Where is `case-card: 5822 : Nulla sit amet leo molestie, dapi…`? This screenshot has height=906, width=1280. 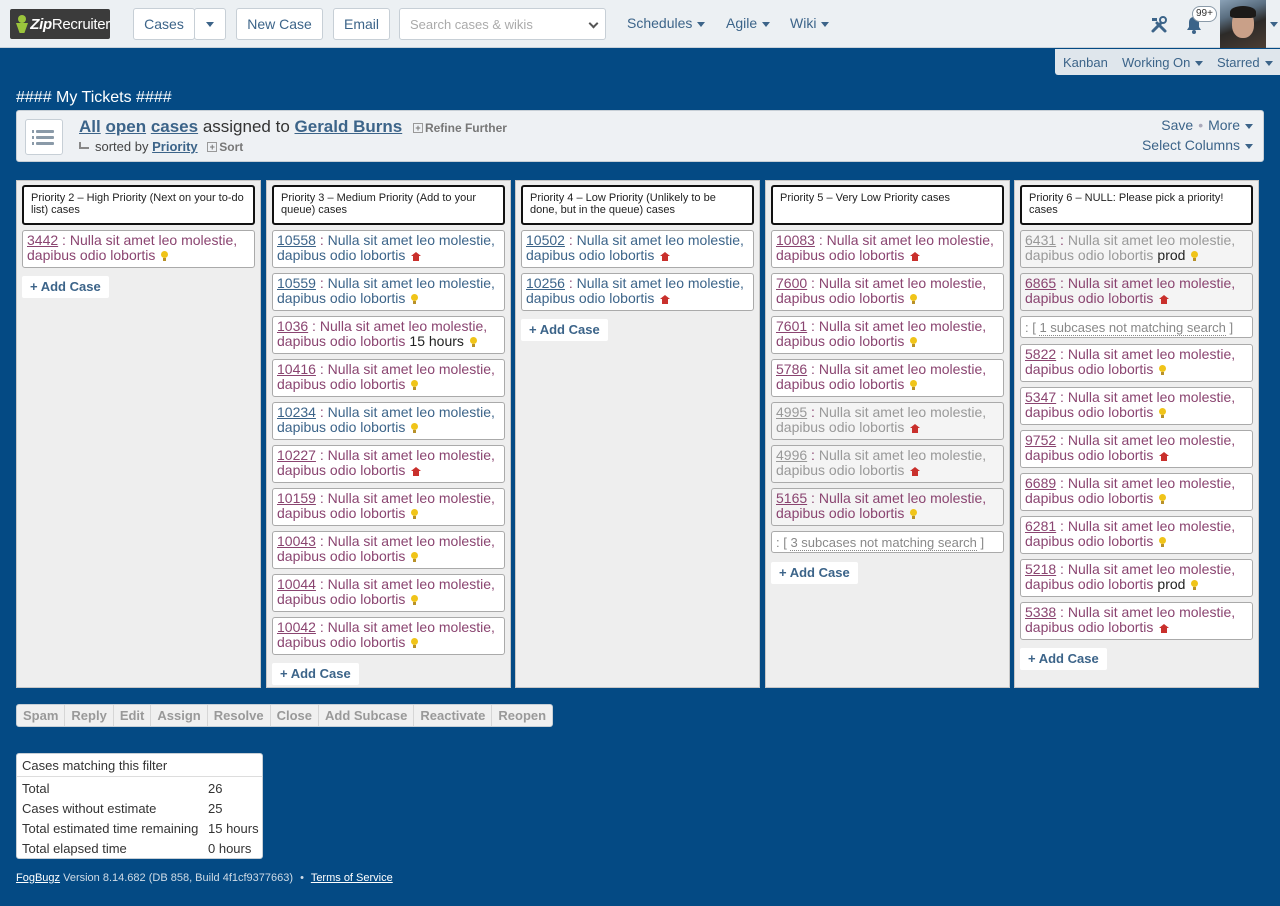 case-card: 5822 : Nulla sit amet leo molestie, dapi… is located at coordinates (1136, 363).